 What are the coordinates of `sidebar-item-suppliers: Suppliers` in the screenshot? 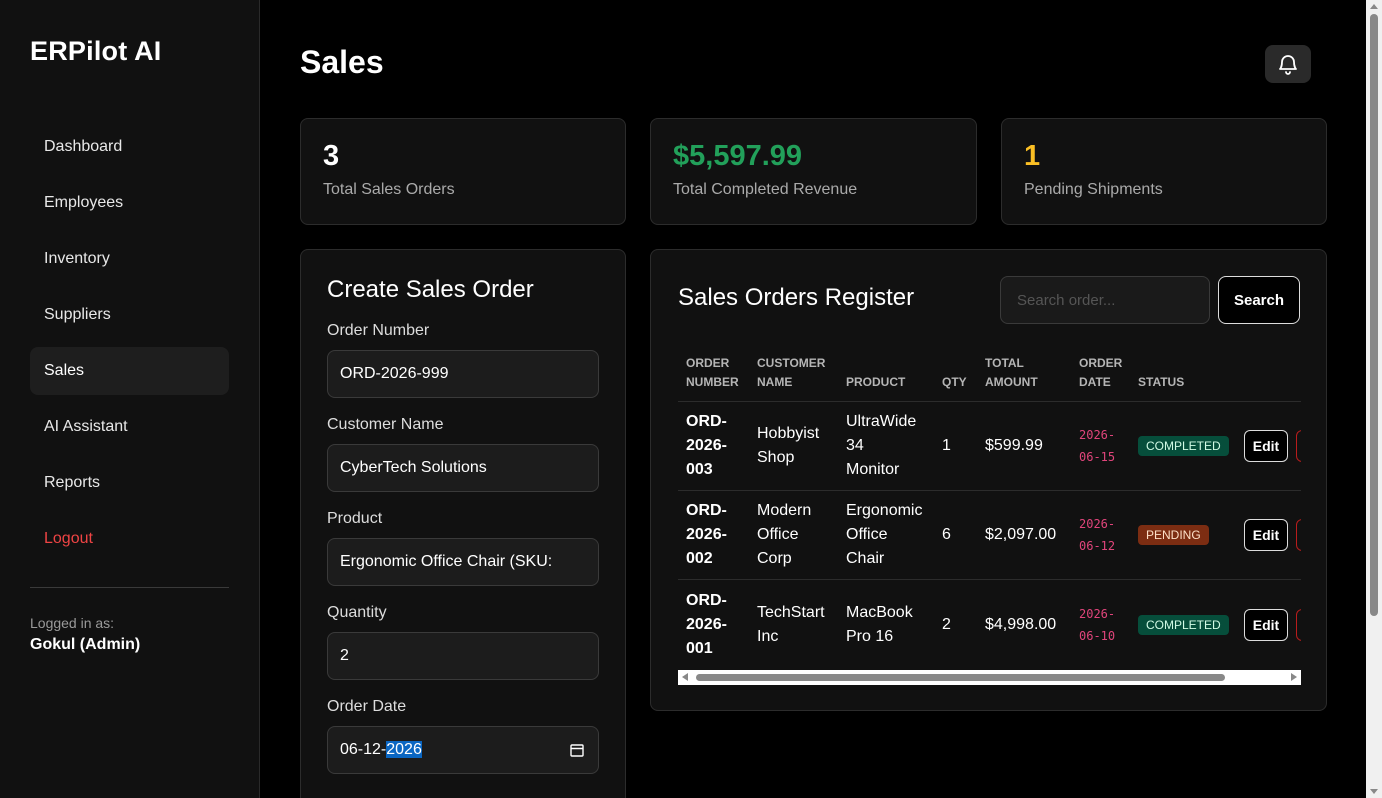 It's located at (129, 315).